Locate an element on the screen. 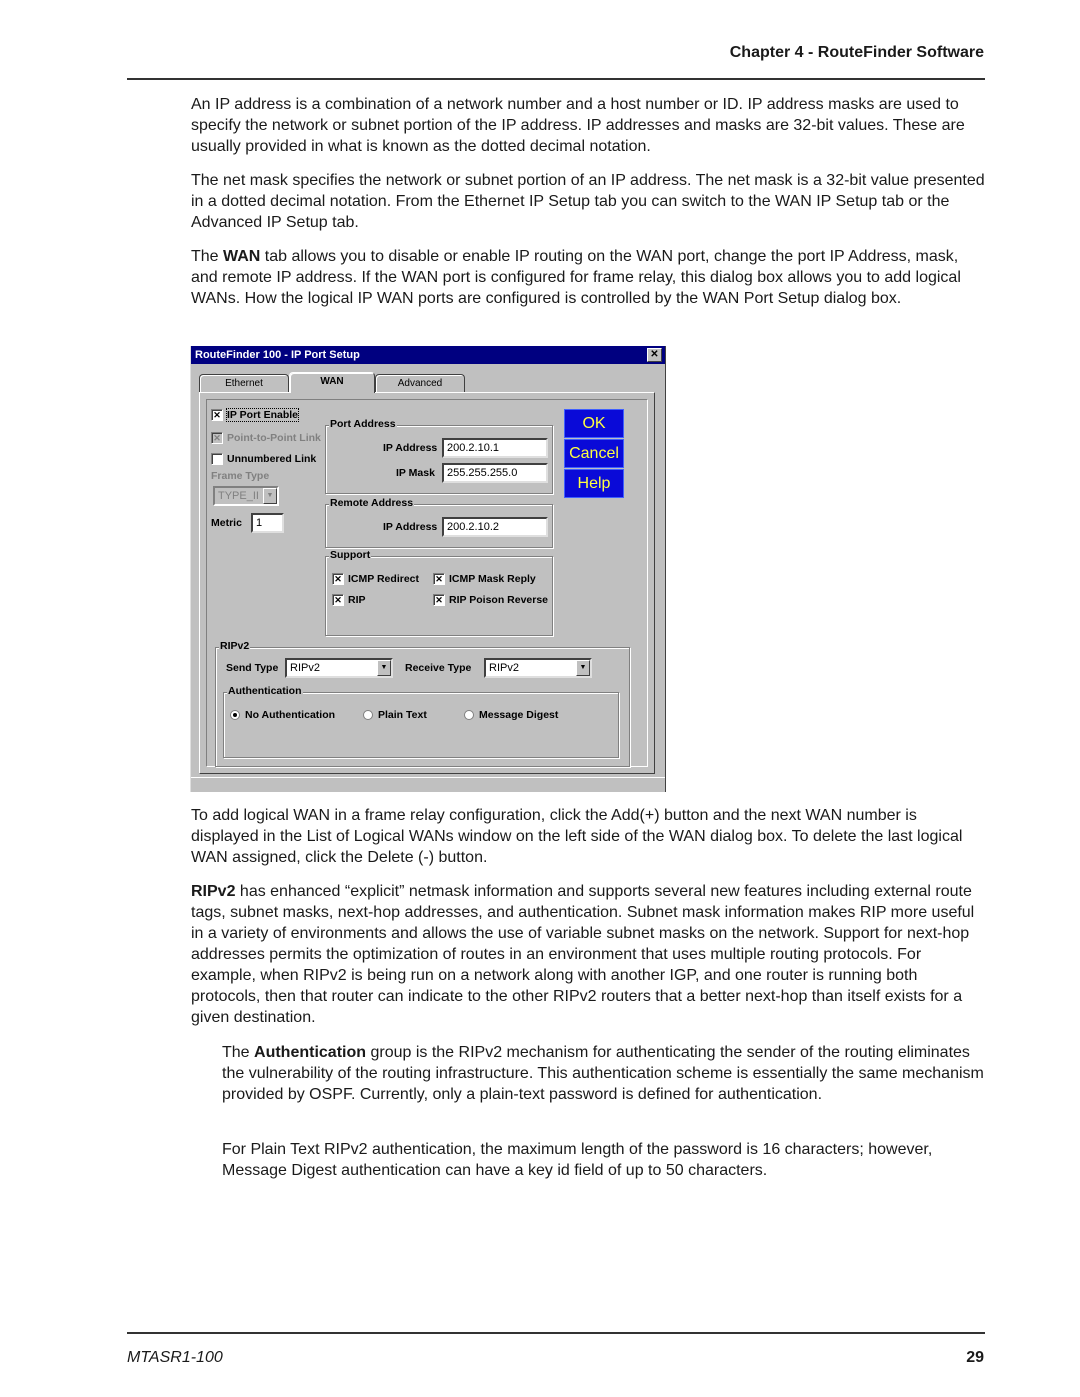 The image size is (1080, 1397). authentication-group: Authentication is located at coordinates (421, 721).